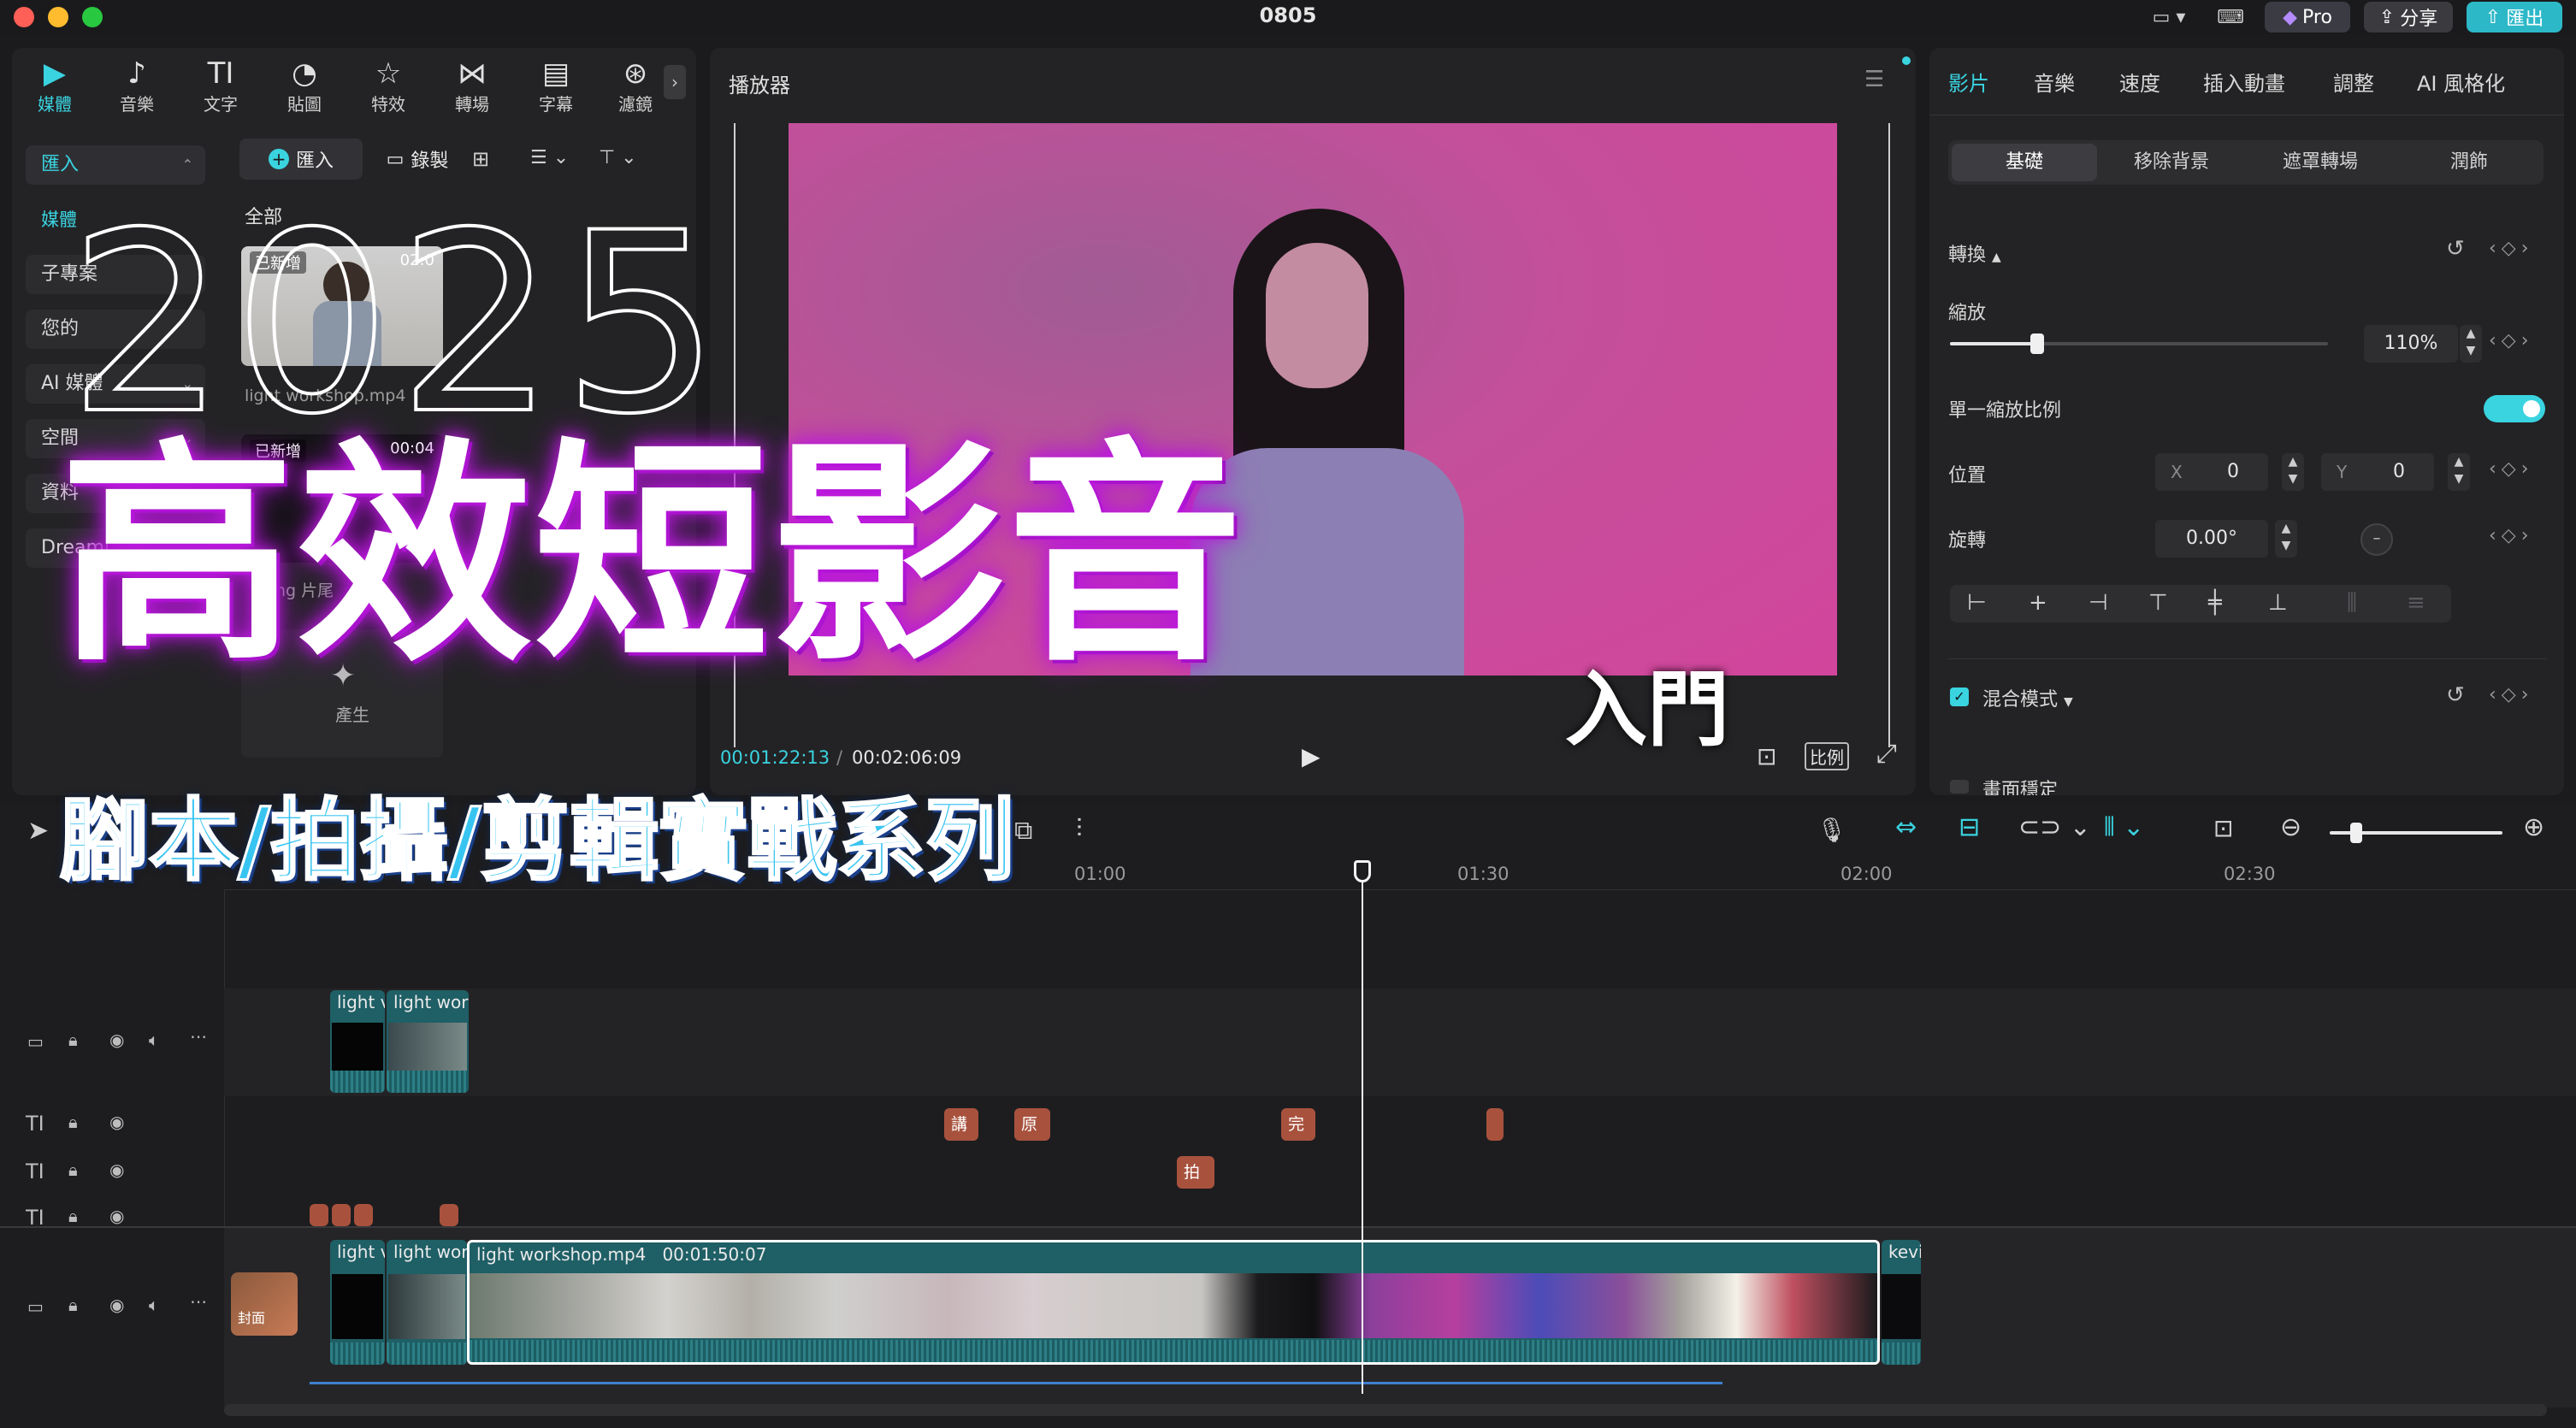 This screenshot has width=2576, height=1428. Describe the element at coordinates (2024, 162) in the screenshot. I see `subtab-basic: 基礎` at that location.